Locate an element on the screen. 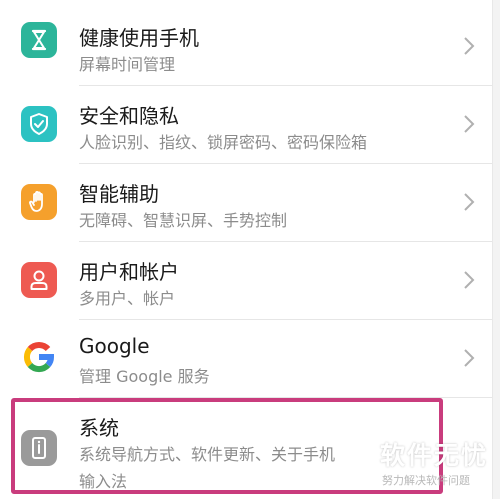 This screenshot has height=499, width=500. settings-item-subtitle: 管理 Google 服务 is located at coordinates (144, 376).